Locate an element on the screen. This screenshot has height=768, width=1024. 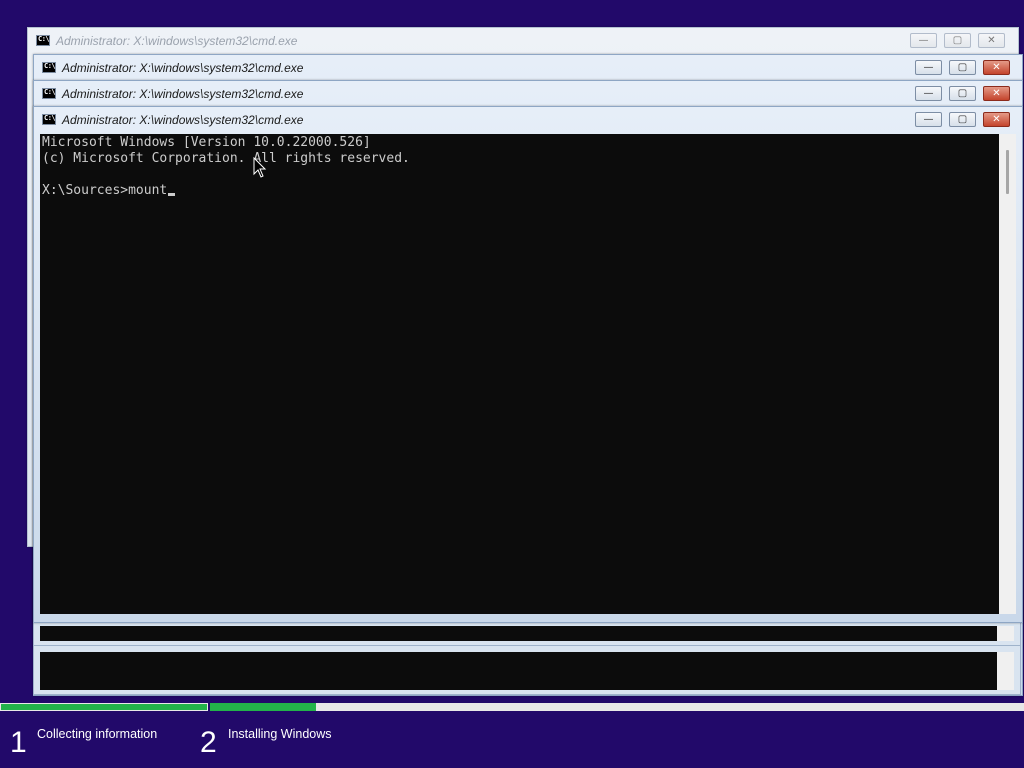
mouse-pointer-icon is located at coordinates (260, 167).